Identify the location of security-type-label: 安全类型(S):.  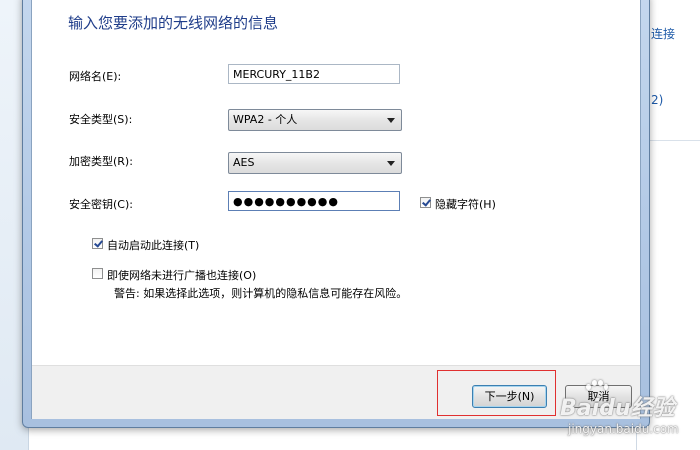
(101, 119).